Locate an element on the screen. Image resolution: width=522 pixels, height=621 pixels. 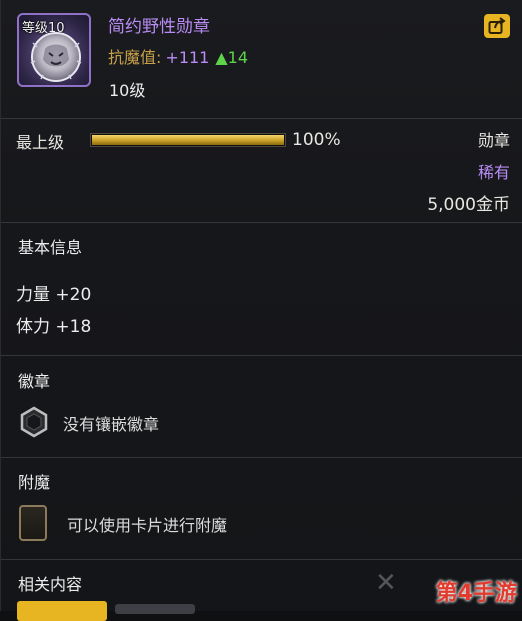
magic-resist-row: 抗魔值: +111 ▲14 is located at coordinates (178, 56).